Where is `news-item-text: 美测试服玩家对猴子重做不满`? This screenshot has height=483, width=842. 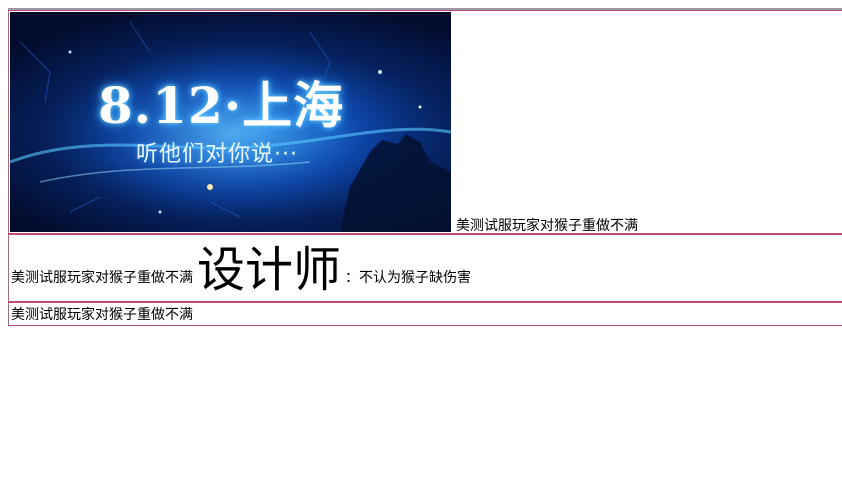 news-item-text: 美测试服玩家对猴子重做不满 is located at coordinates (425, 314).